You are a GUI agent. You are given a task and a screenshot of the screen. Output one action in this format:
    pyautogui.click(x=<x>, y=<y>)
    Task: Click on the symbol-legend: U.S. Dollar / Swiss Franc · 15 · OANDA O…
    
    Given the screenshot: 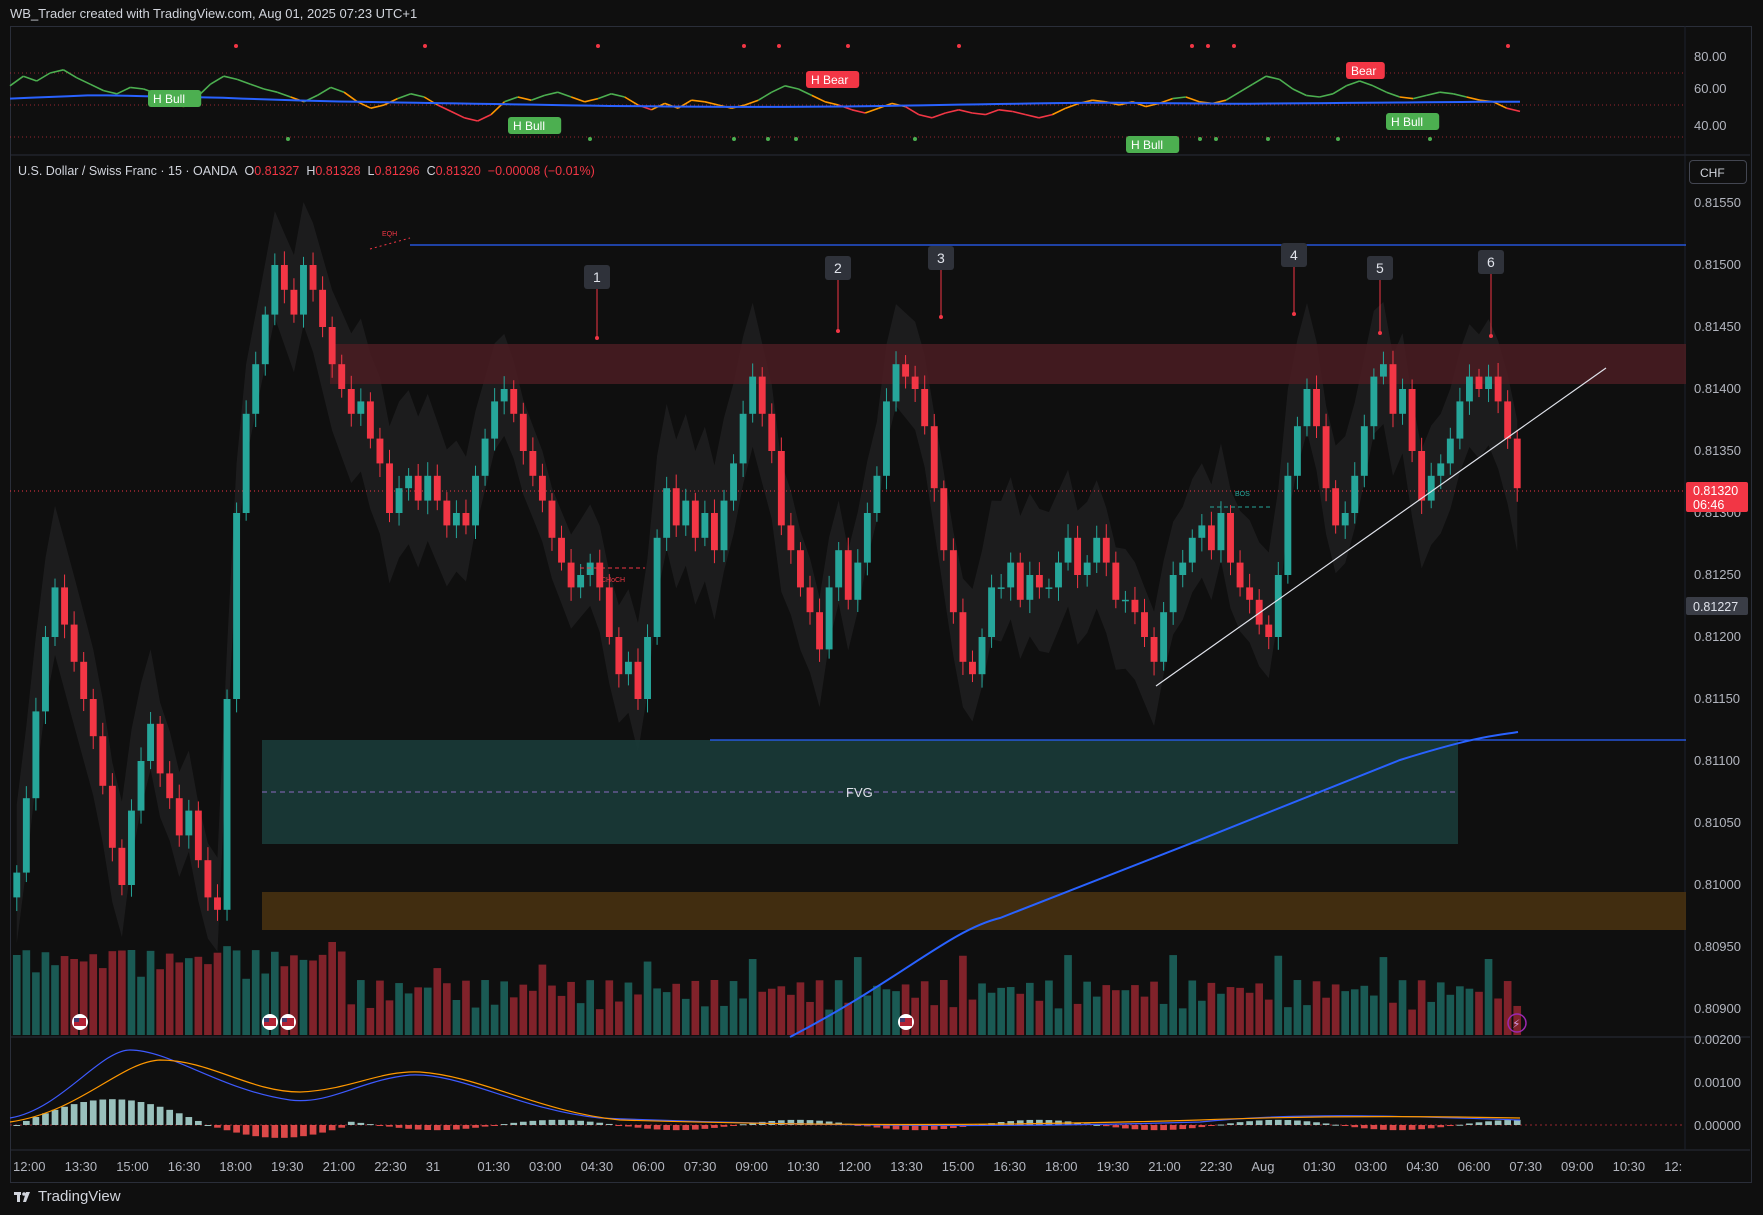 What is the action you would take?
    pyautogui.click(x=306, y=171)
    